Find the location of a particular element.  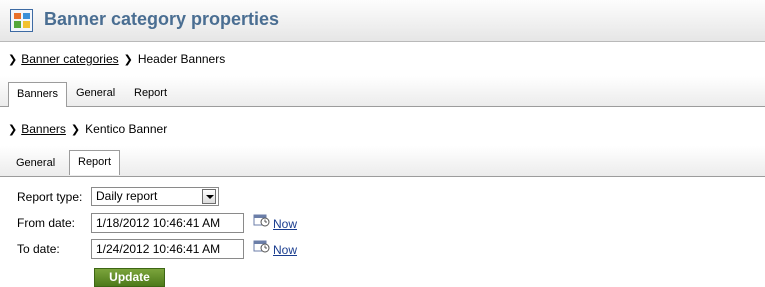

banner-category-icon is located at coordinates (21, 20).